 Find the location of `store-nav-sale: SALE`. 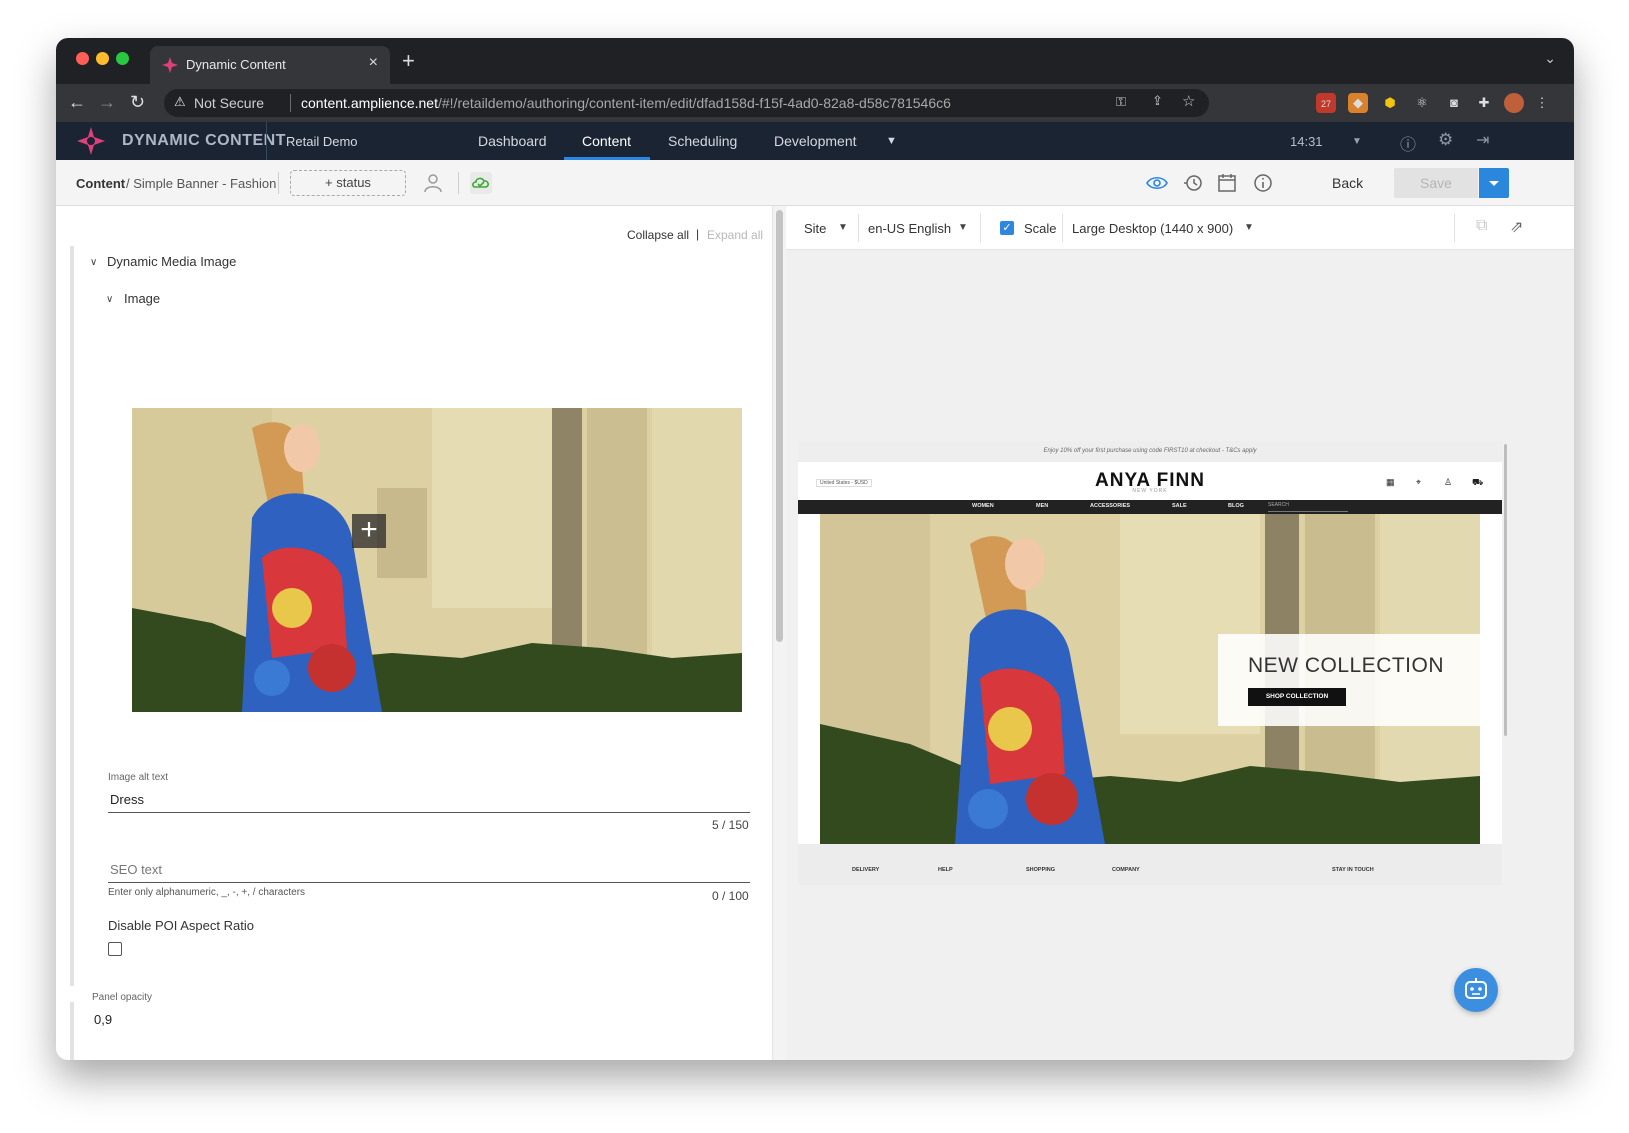

store-nav-sale: SALE is located at coordinates (1179, 506).